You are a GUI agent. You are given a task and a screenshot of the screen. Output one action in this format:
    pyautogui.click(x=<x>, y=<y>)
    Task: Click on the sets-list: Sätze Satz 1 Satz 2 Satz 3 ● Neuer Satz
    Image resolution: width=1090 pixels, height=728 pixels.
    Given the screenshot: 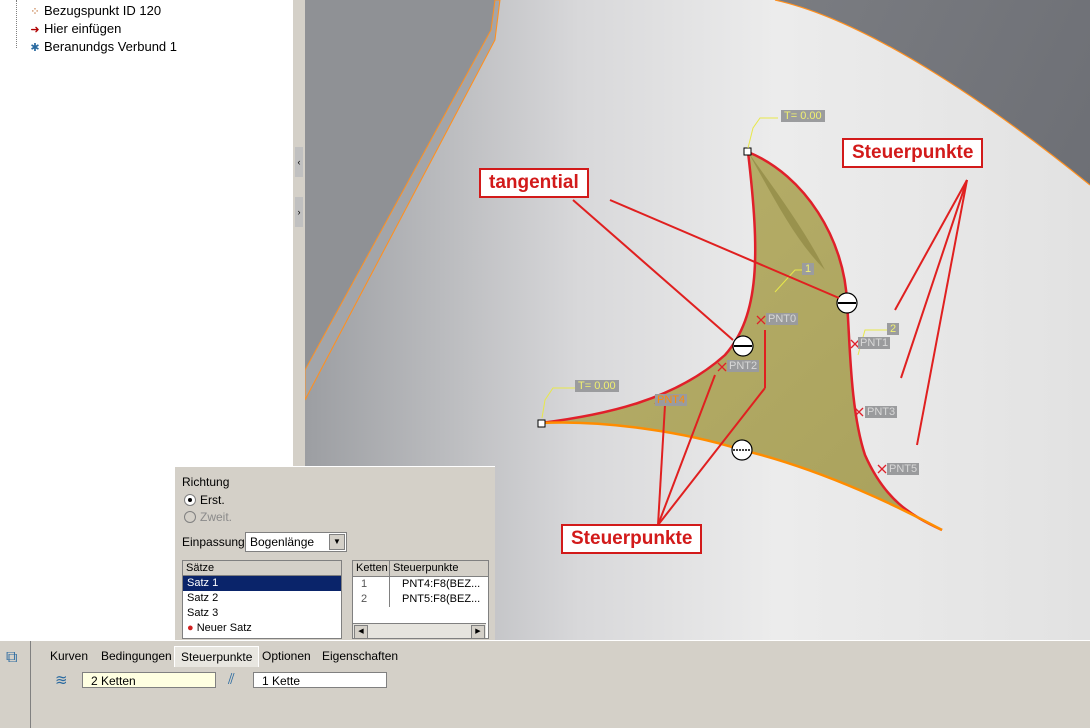 What is the action you would take?
    pyautogui.click(x=262, y=599)
    